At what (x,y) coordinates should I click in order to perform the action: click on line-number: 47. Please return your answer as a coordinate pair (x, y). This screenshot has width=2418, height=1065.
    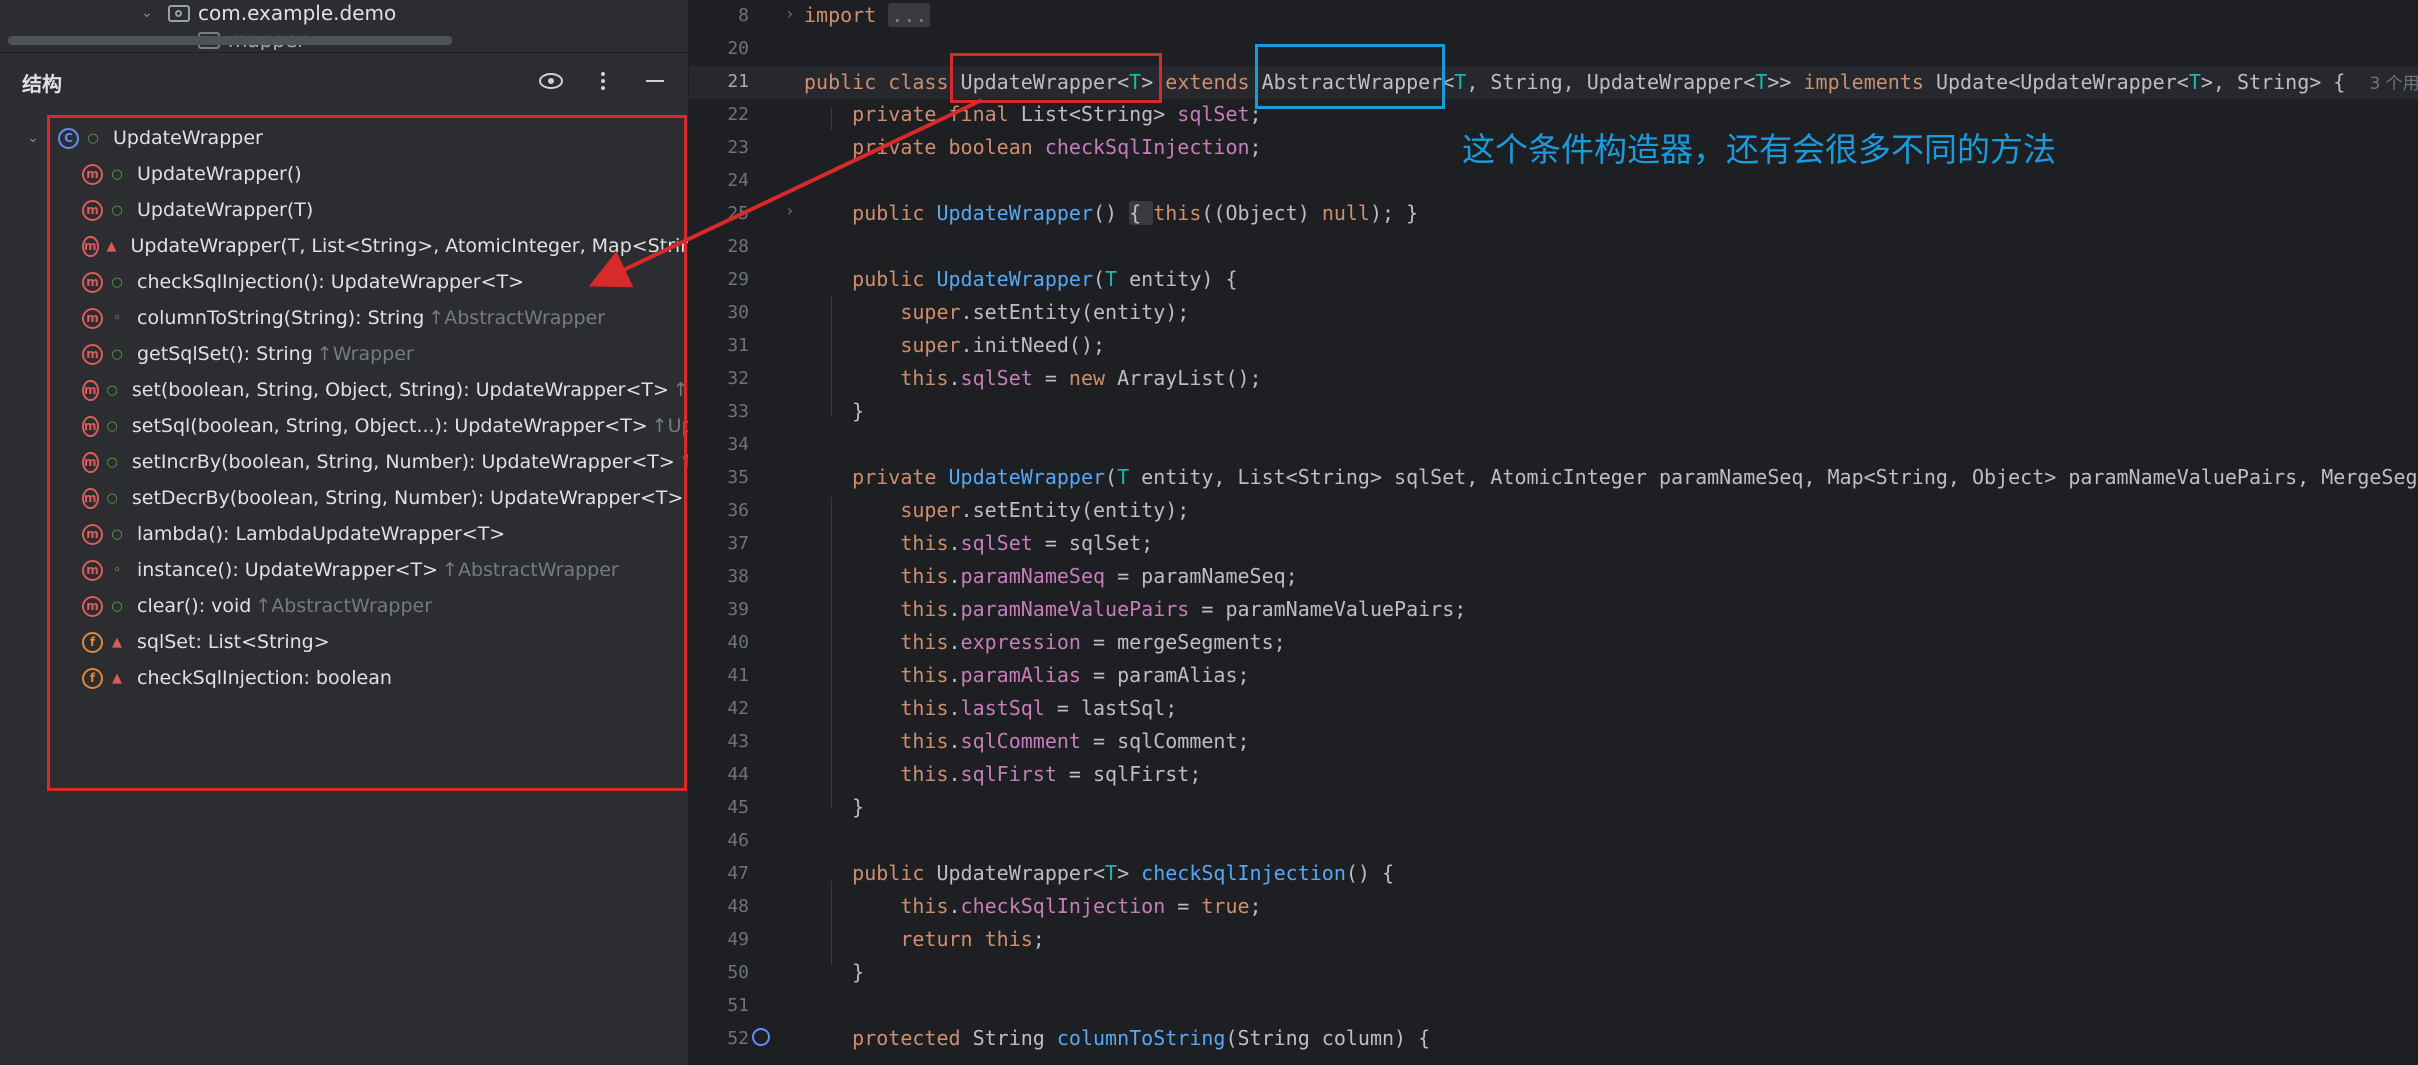
    Looking at the image, I should click on (738, 873).